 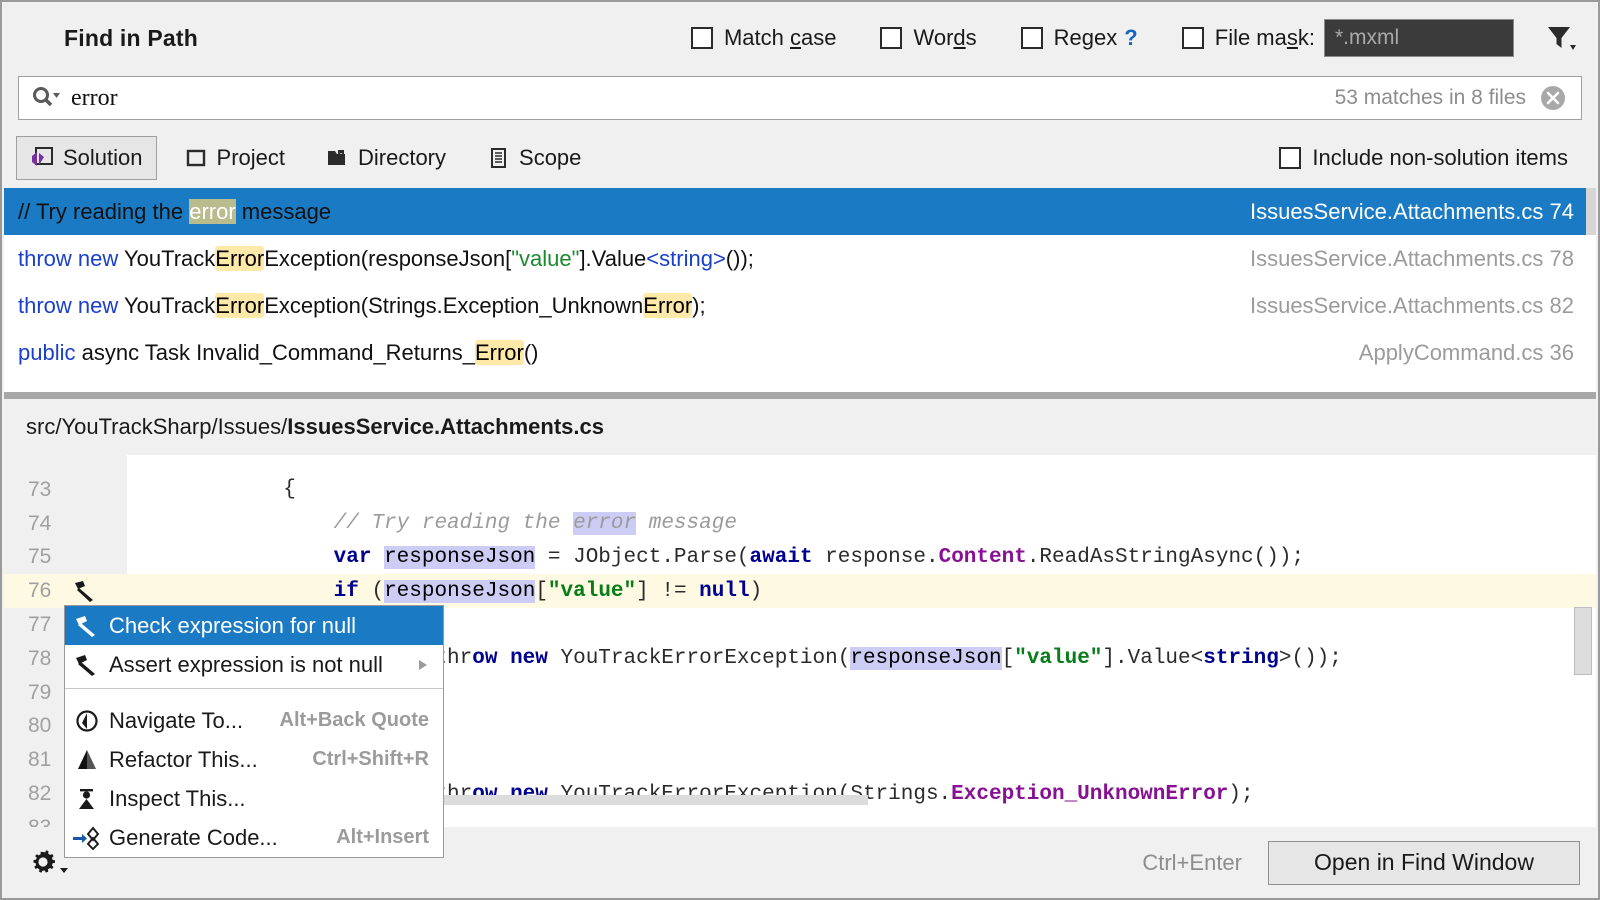 What do you see at coordinates (1430, 97) in the screenshot?
I see `match-count-label: 53 matches in 8 files` at bounding box center [1430, 97].